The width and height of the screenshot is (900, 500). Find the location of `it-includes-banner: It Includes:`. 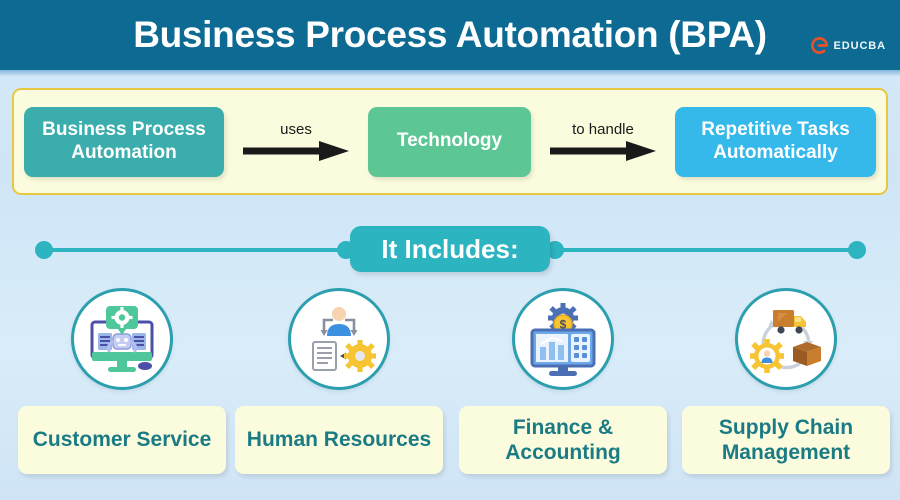

it-includes-banner: It Includes: is located at coordinates (450, 249).